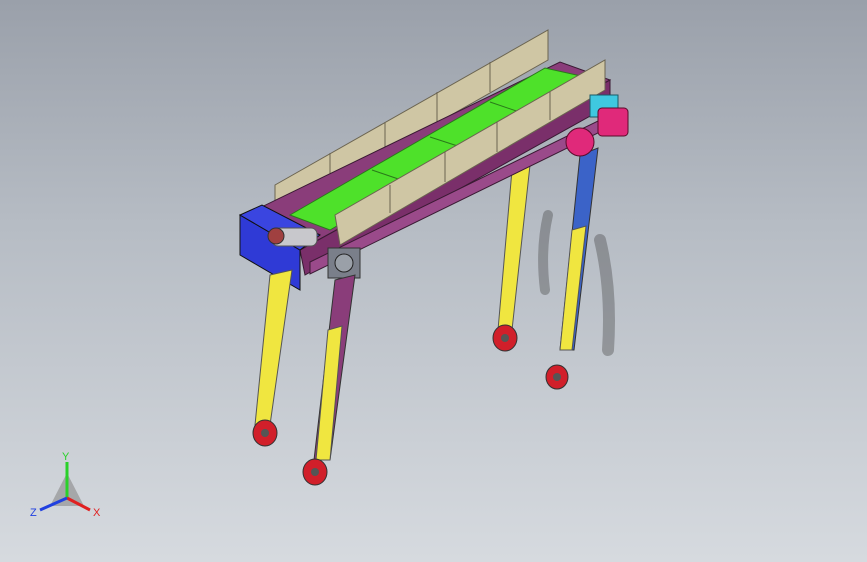  Describe the element at coordinates (292, 237) in the screenshot. I see `drive-roller` at that location.